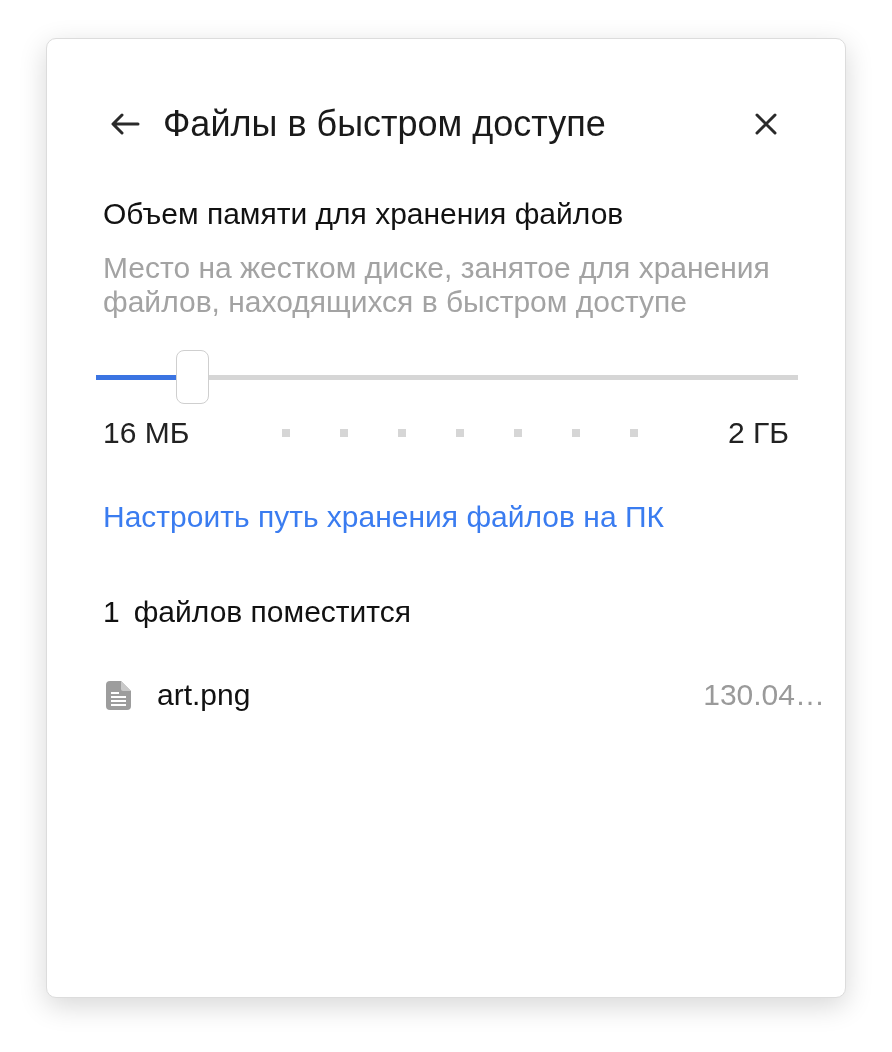  What do you see at coordinates (193, 377) in the screenshot?
I see `slider-thumb` at bounding box center [193, 377].